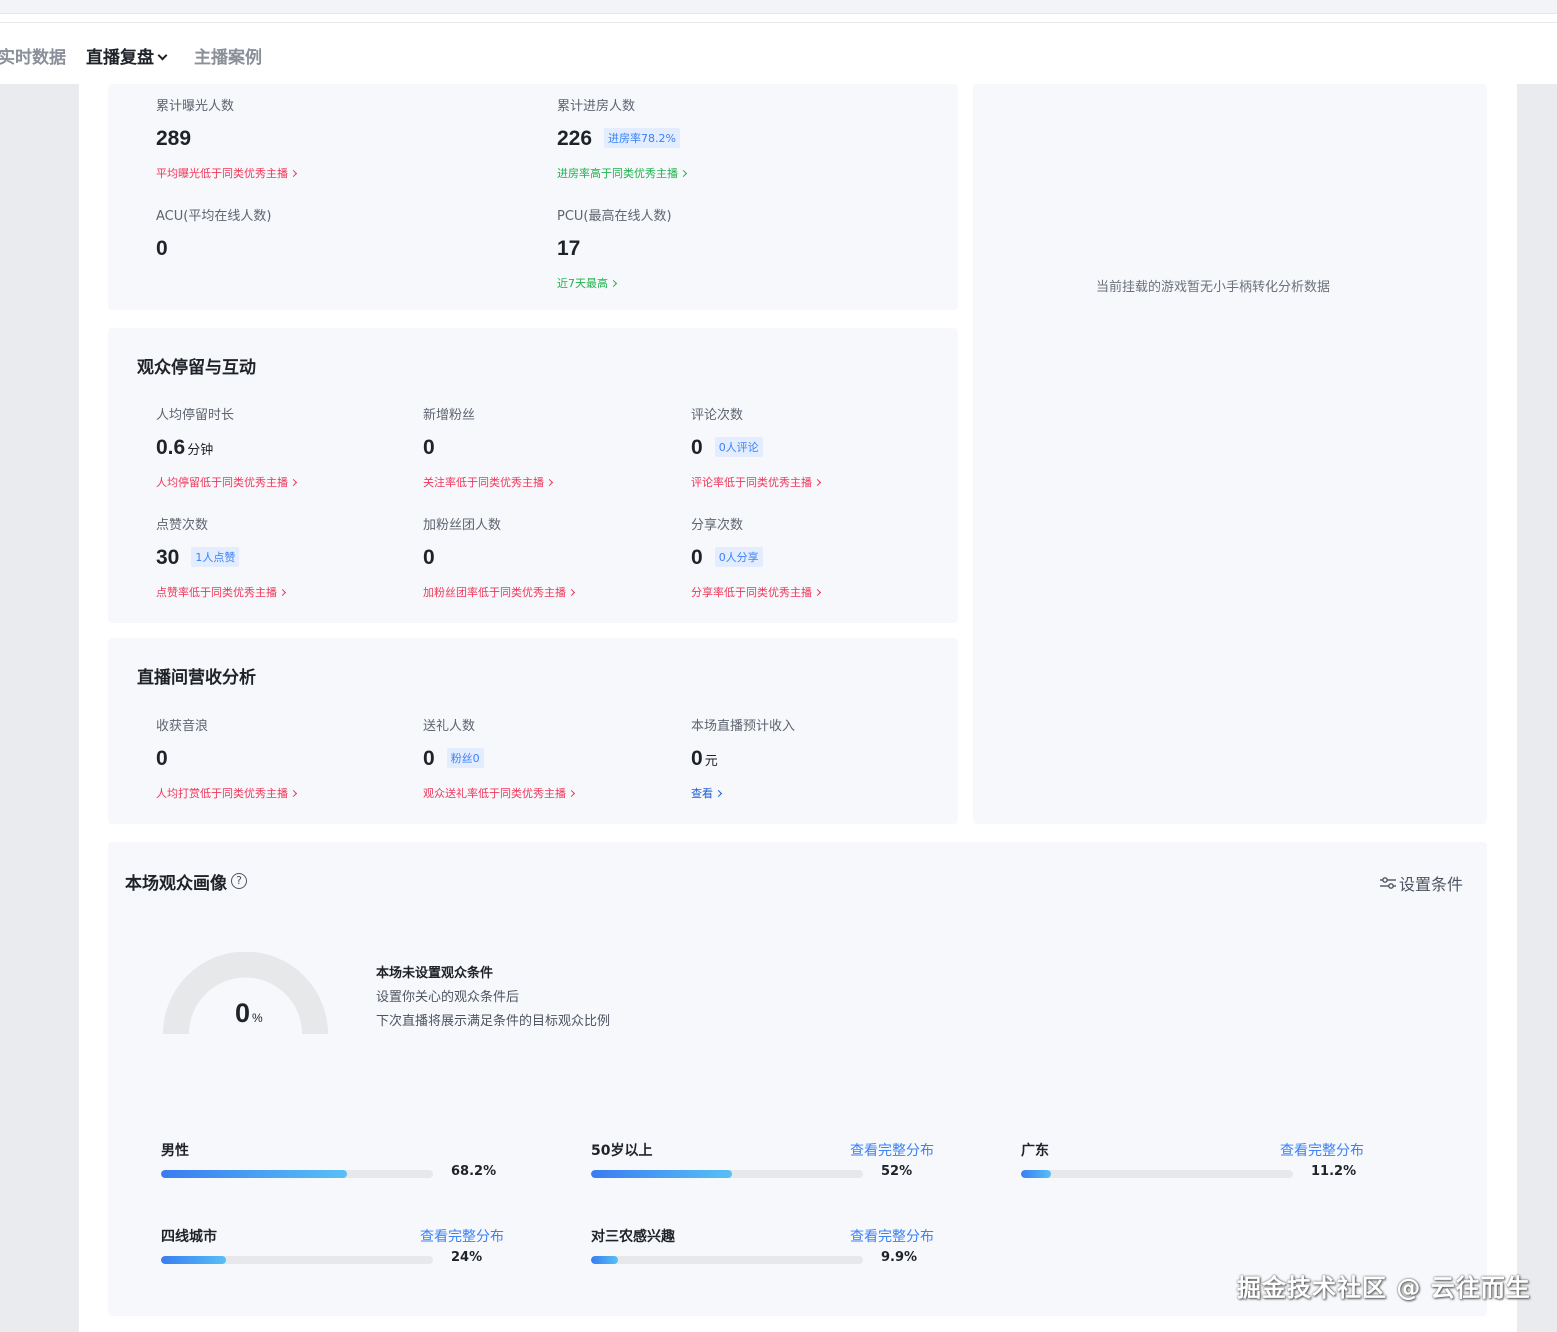 The image size is (1557, 1332). Describe the element at coordinates (216, 592) in the screenshot. I see `hint-text: 点赞率低于同类优秀主播` at that location.